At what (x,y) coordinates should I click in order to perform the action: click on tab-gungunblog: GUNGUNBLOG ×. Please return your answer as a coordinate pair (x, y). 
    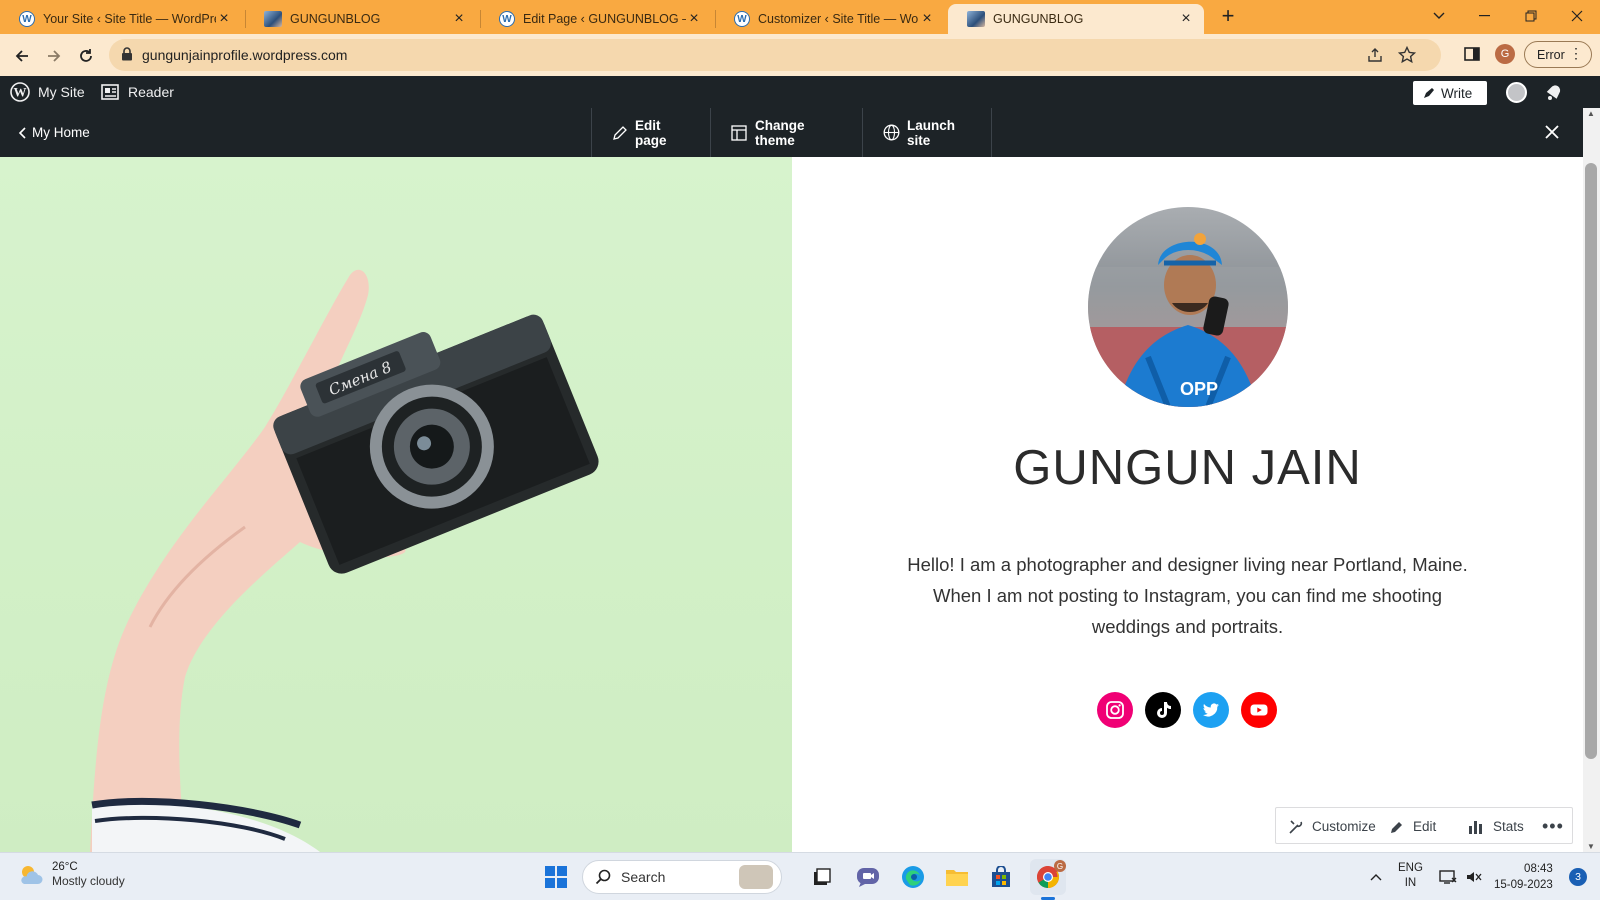
    Looking at the image, I should click on (361, 19).